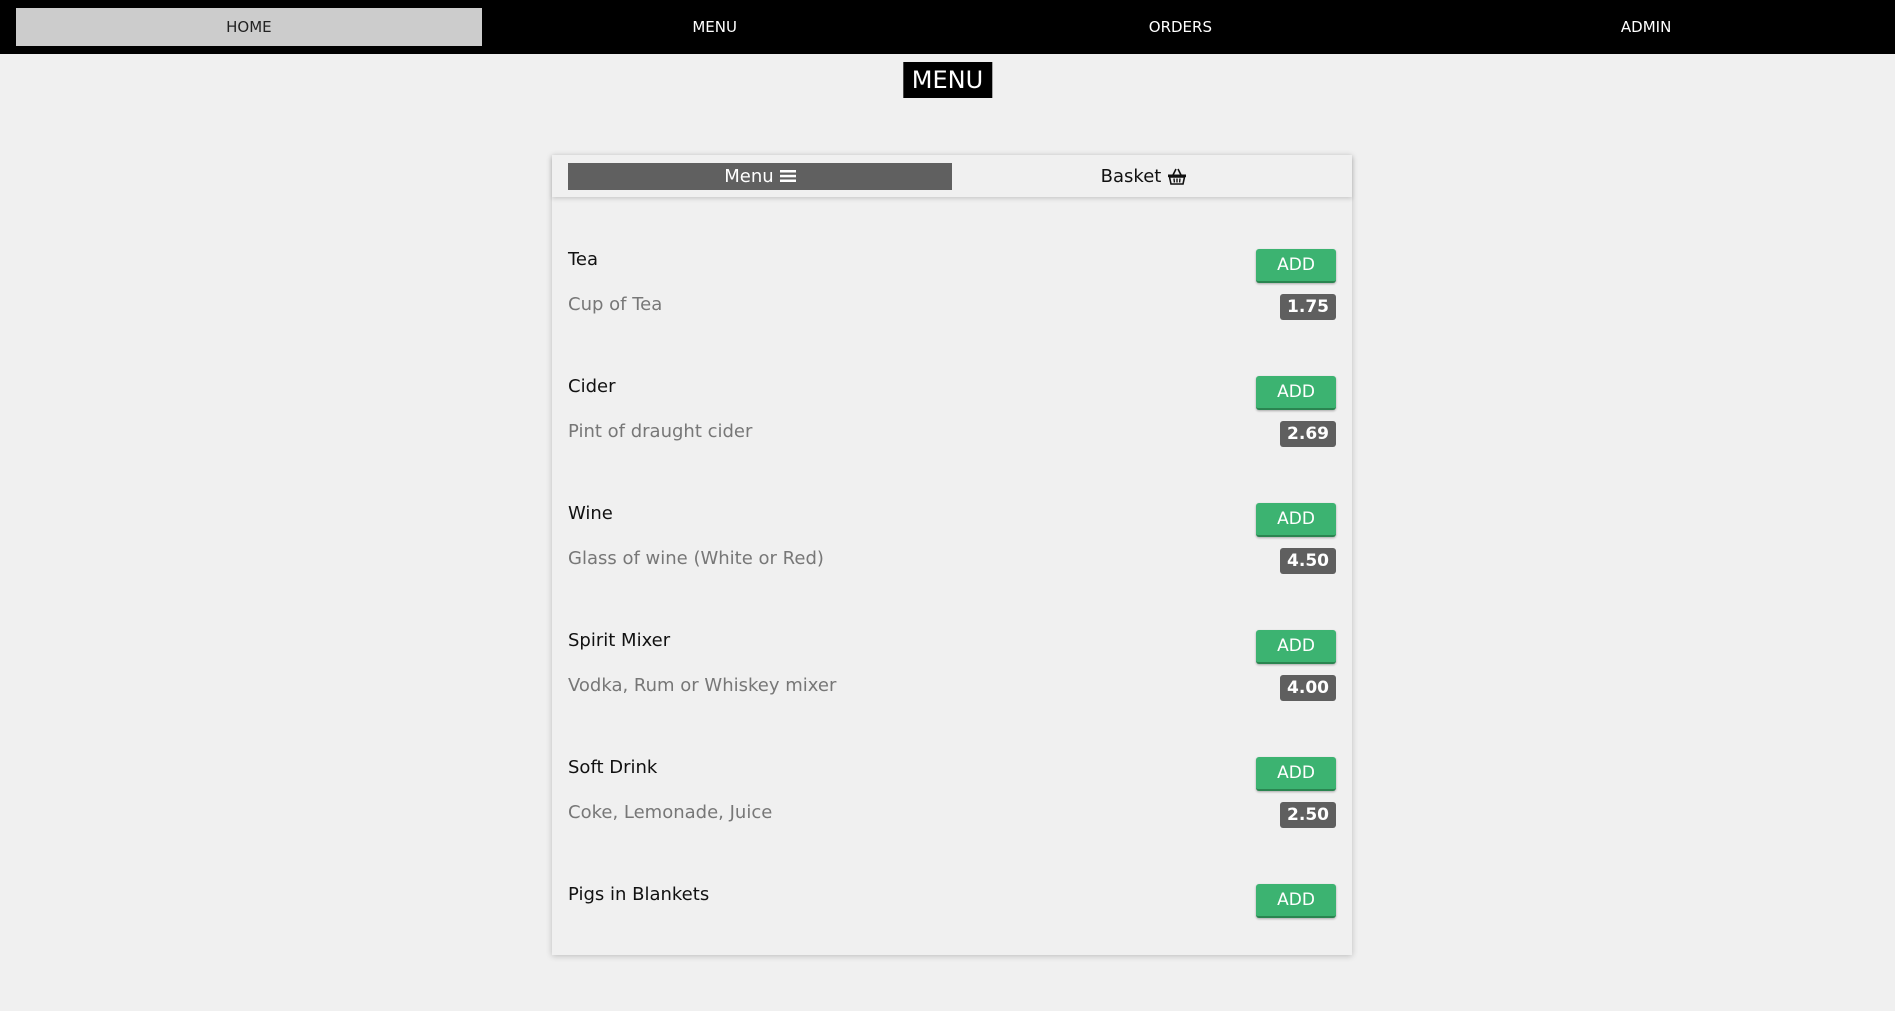  I want to click on item-name: Wine, so click(590, 513).